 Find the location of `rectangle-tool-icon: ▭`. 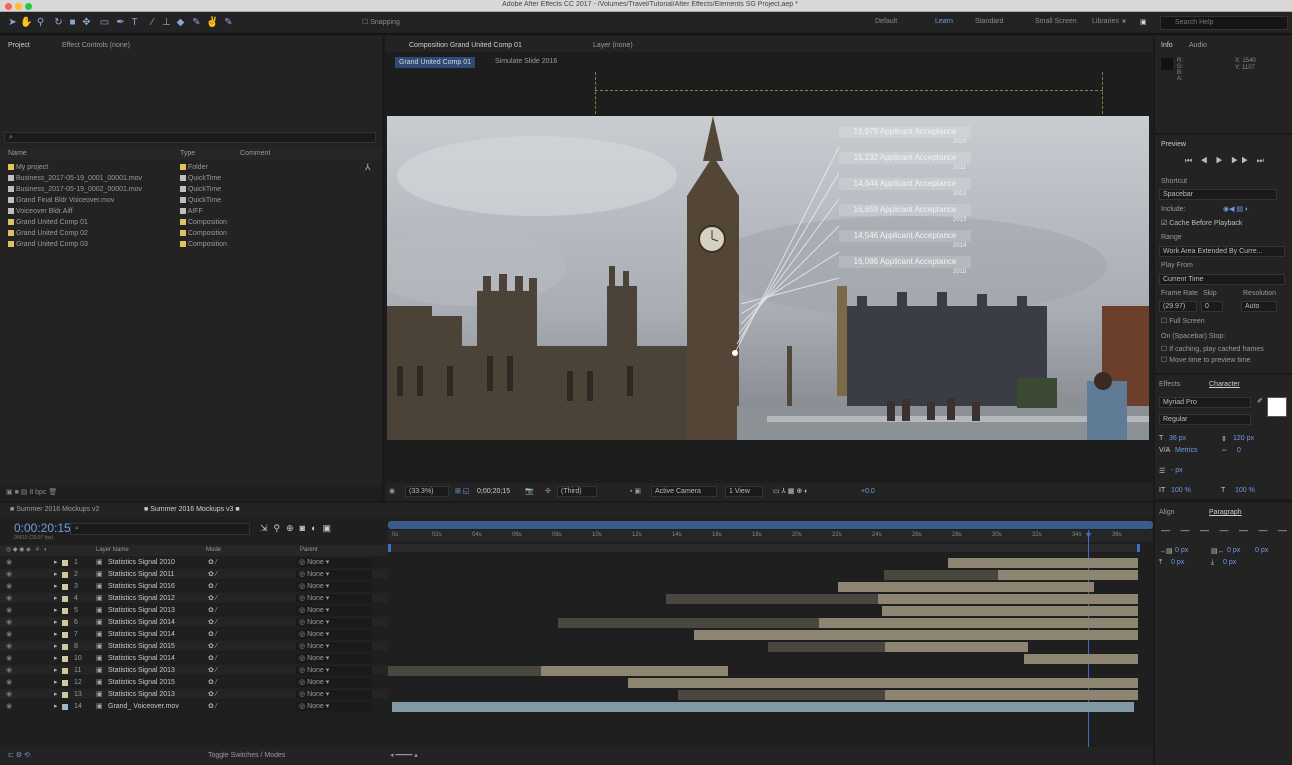

rectangle-tool-icon: ▭ is located at coordinates (104, 22).